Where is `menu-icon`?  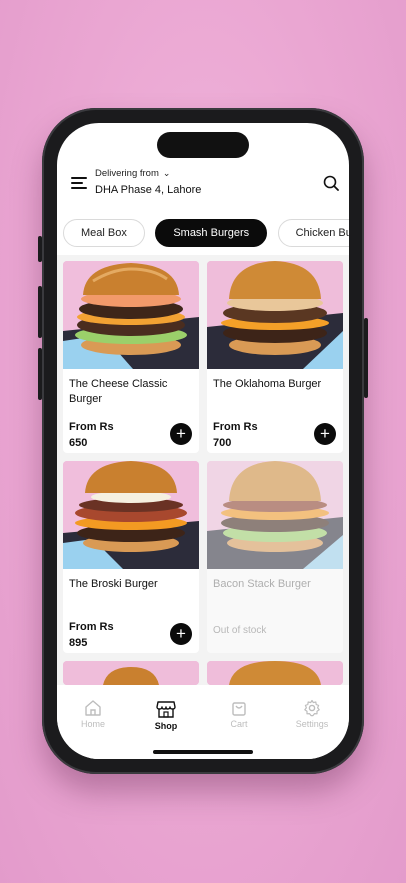
menu-icon is located at coordinates (79, 183).